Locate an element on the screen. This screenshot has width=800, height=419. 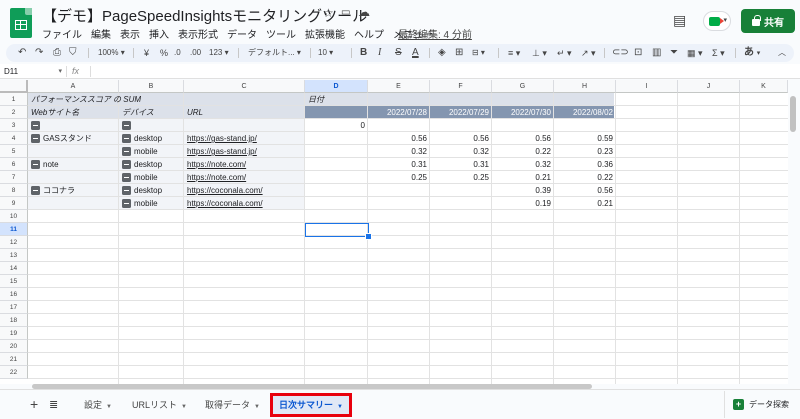
star-icon: ☆ is located at coordinates (328, 13).